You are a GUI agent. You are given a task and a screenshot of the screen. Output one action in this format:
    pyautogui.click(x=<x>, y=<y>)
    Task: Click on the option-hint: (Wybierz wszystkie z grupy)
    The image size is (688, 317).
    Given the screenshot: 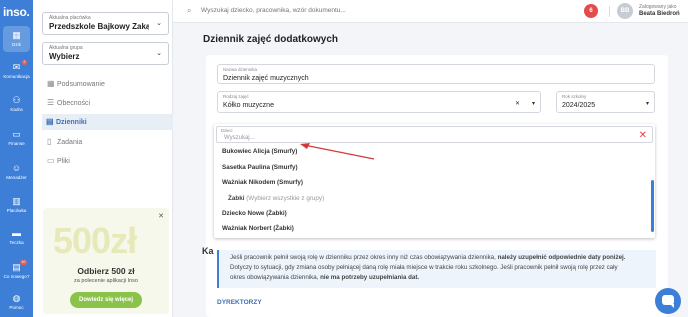 What is the action you would take?
    pyautogui.click(x=285, y=198)
    